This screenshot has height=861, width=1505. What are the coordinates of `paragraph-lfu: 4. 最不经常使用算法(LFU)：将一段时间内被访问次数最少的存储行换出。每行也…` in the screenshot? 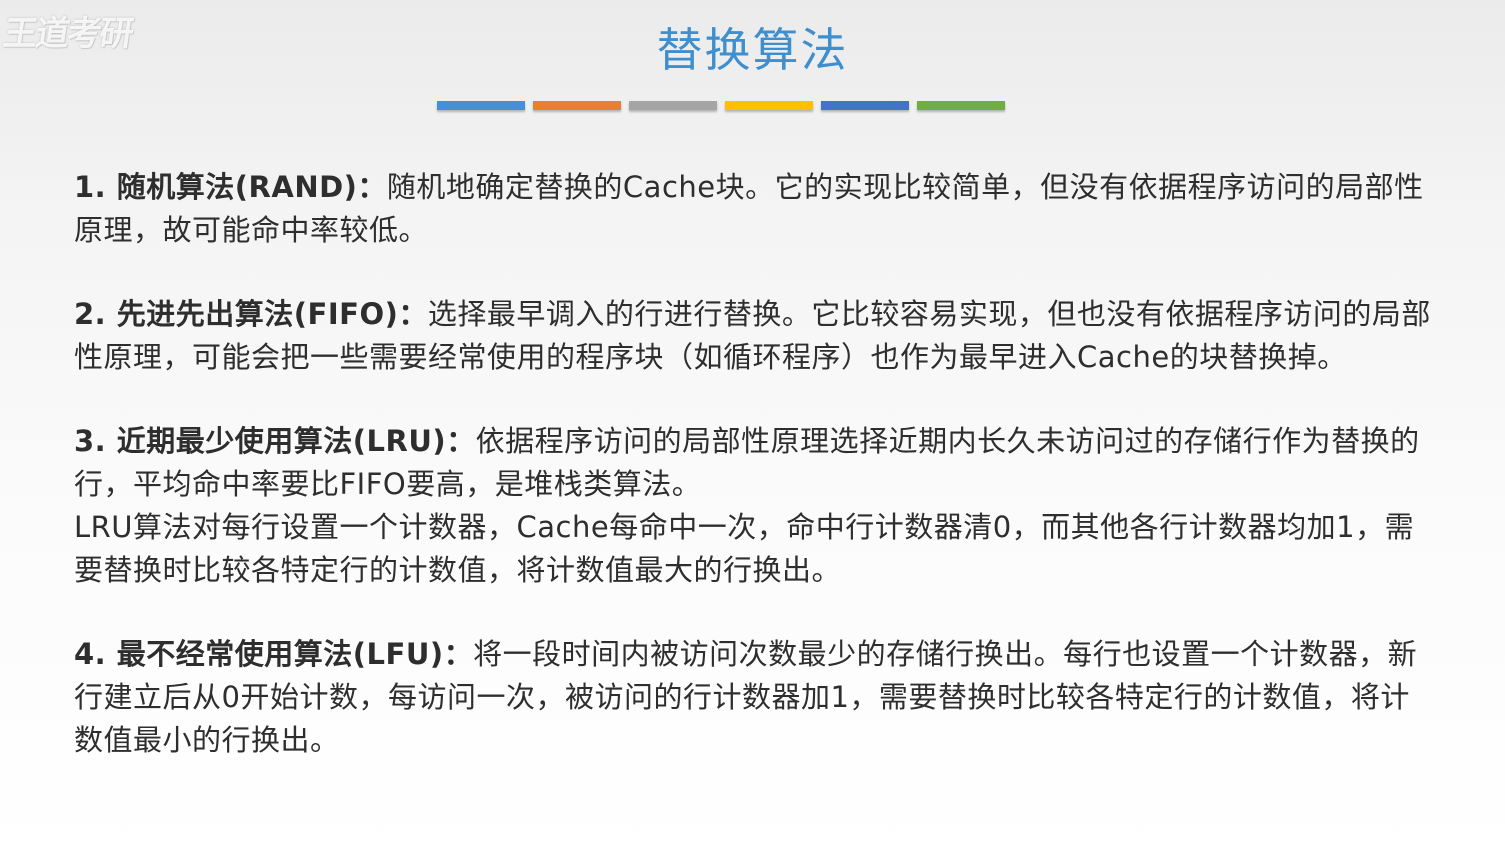 It's located at (754, 697).